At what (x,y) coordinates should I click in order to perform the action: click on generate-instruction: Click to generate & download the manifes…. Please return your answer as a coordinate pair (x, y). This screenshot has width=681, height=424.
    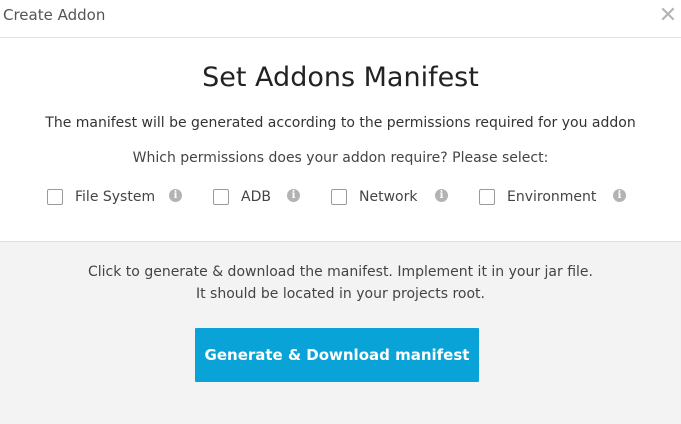
    Looking at the image, I should click on (340, 272).